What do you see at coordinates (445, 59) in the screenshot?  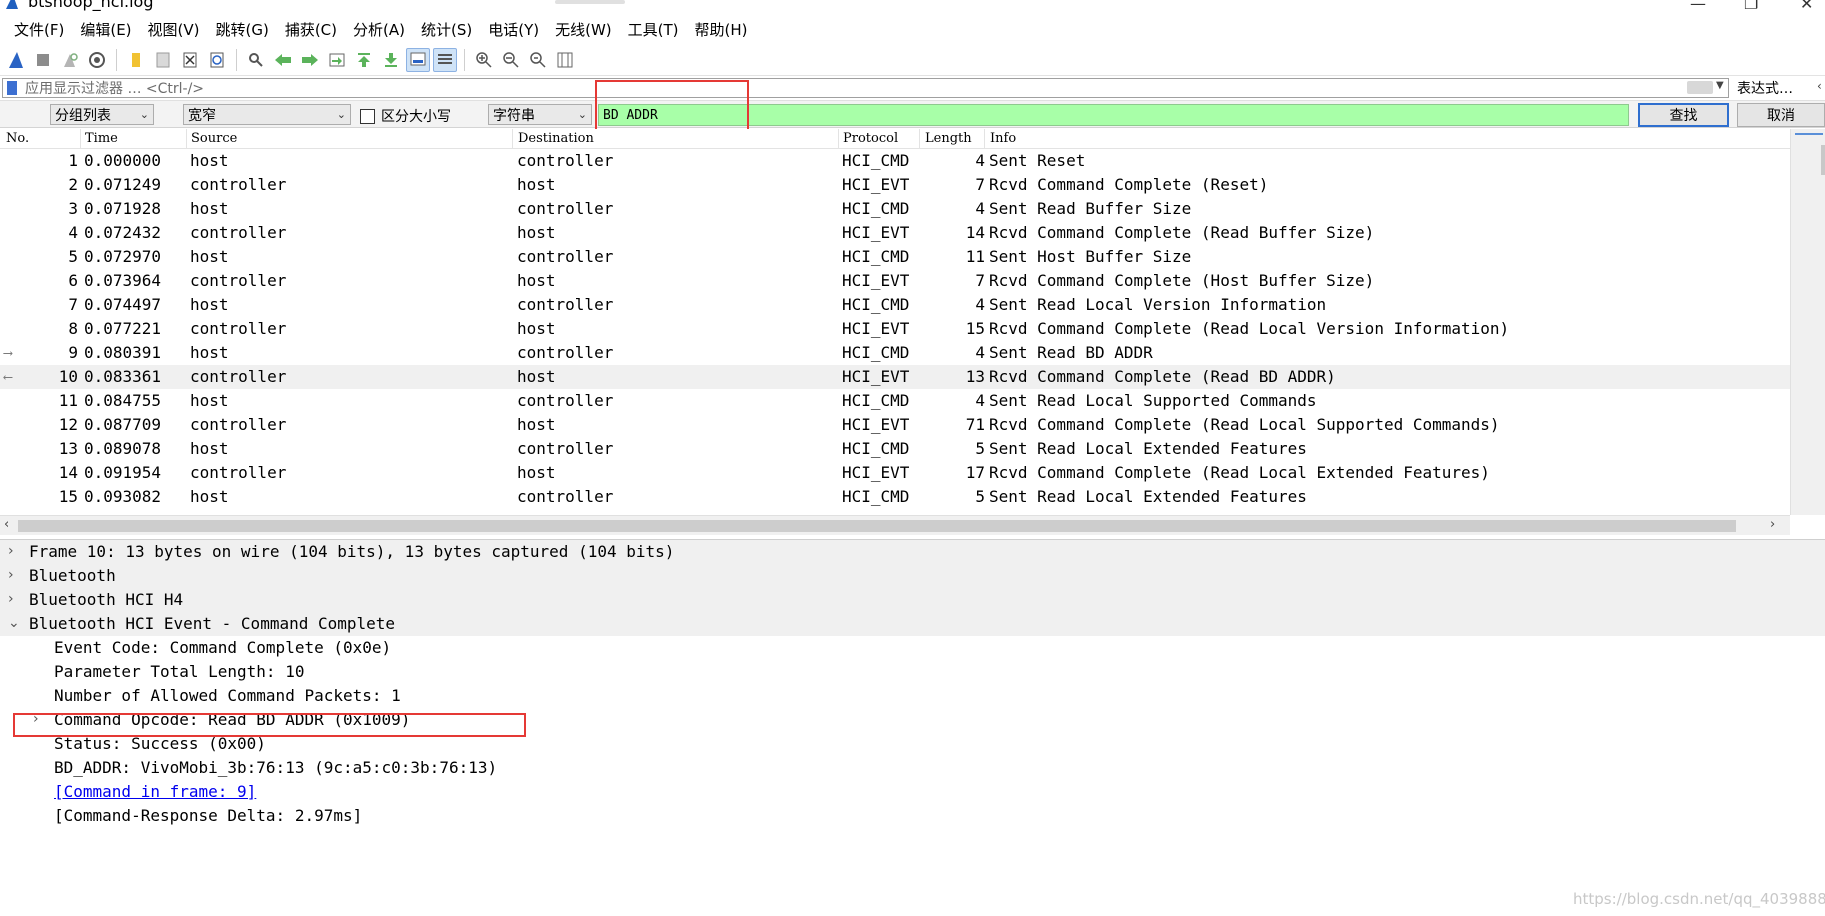 I see `colorize-icon` at bounding box center [445, 59].